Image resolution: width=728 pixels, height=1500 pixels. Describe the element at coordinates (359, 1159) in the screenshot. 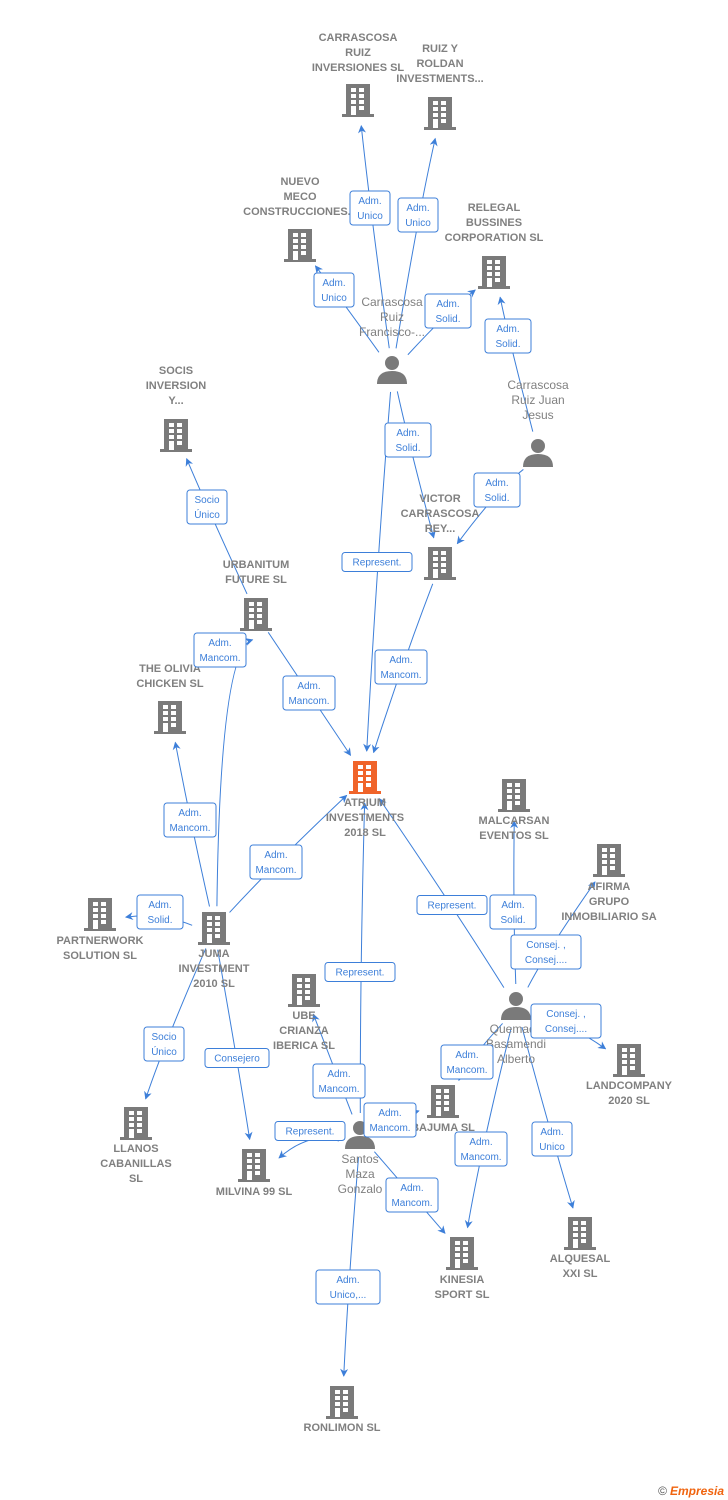

I see `node-label: Santos` at that location.